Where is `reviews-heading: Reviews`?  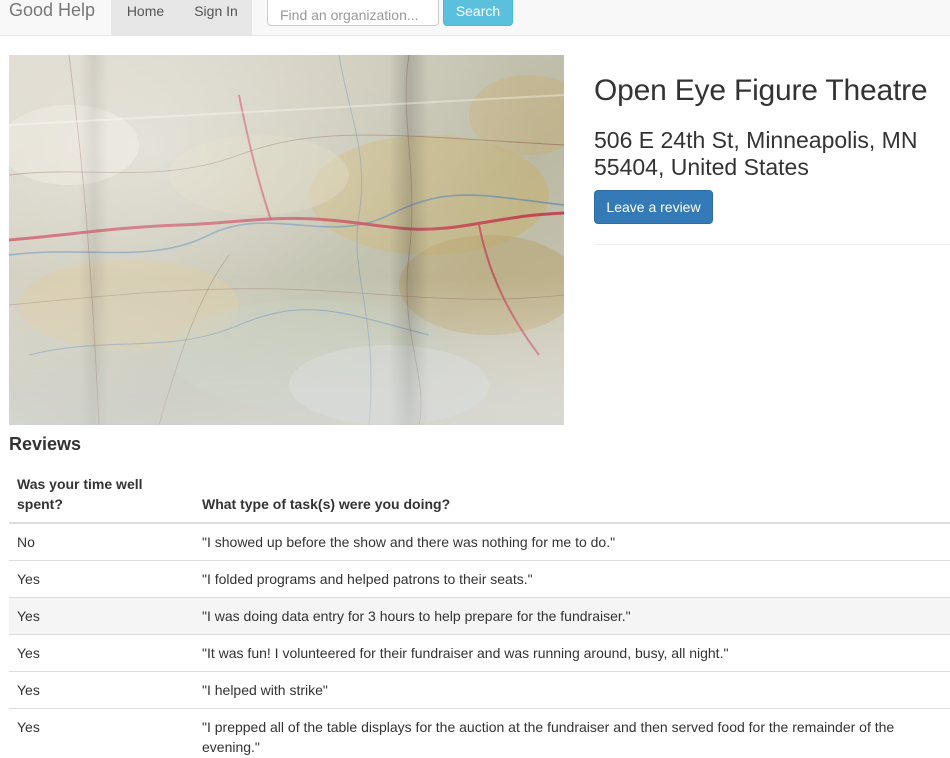
reviews-heading: Reviews is located at coordinates (45, 444).